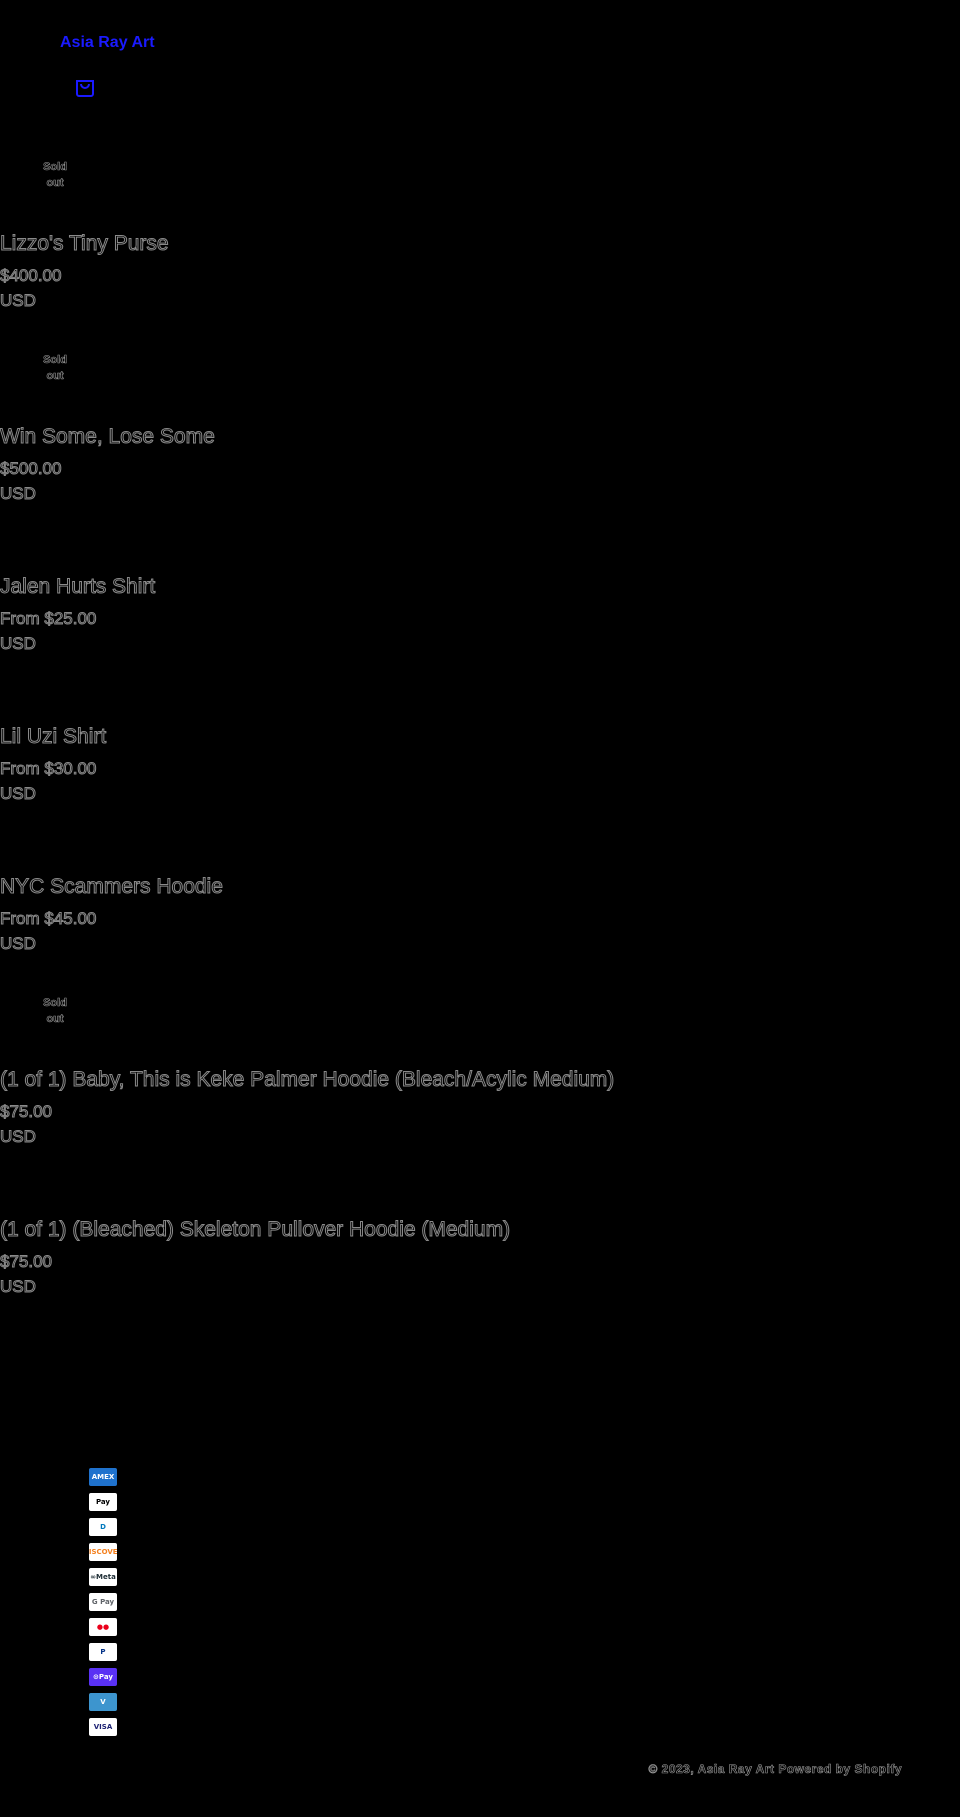 This screenshot has height=1817, width=960. I want to click on visa-icon: VISA, so click(103, 1727).